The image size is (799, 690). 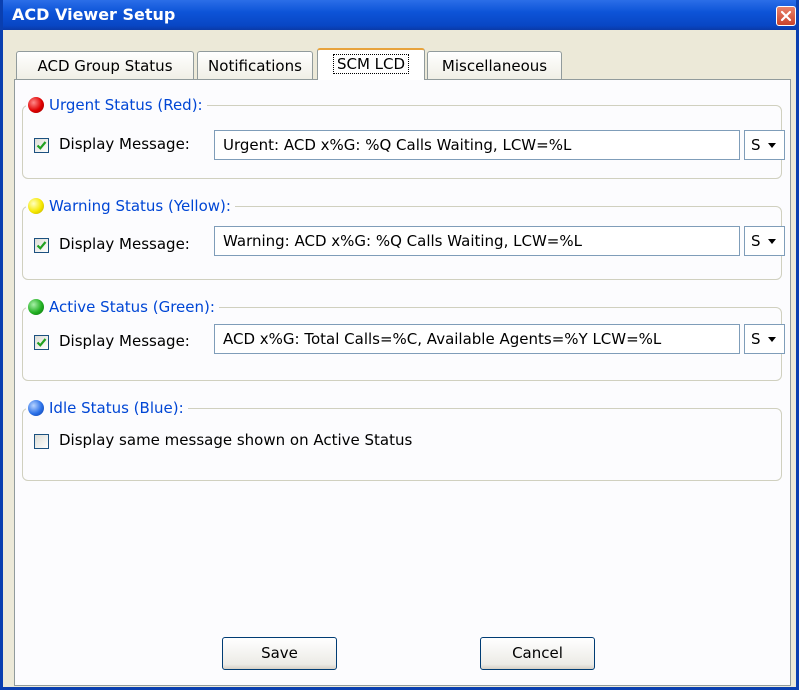 I want to click on title-bar: ACD Viewer Setup, so click(x=399, y=15).